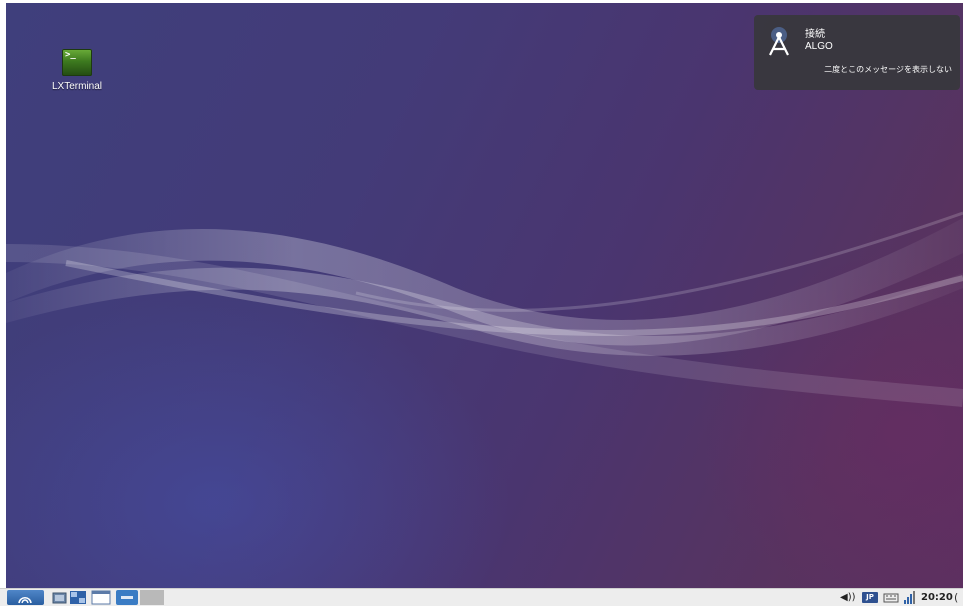 This screenshot has width=963, height=610. Describe the element at coordinates (937, 597) in the screenshot. I see `clock: 20:20` at that location.